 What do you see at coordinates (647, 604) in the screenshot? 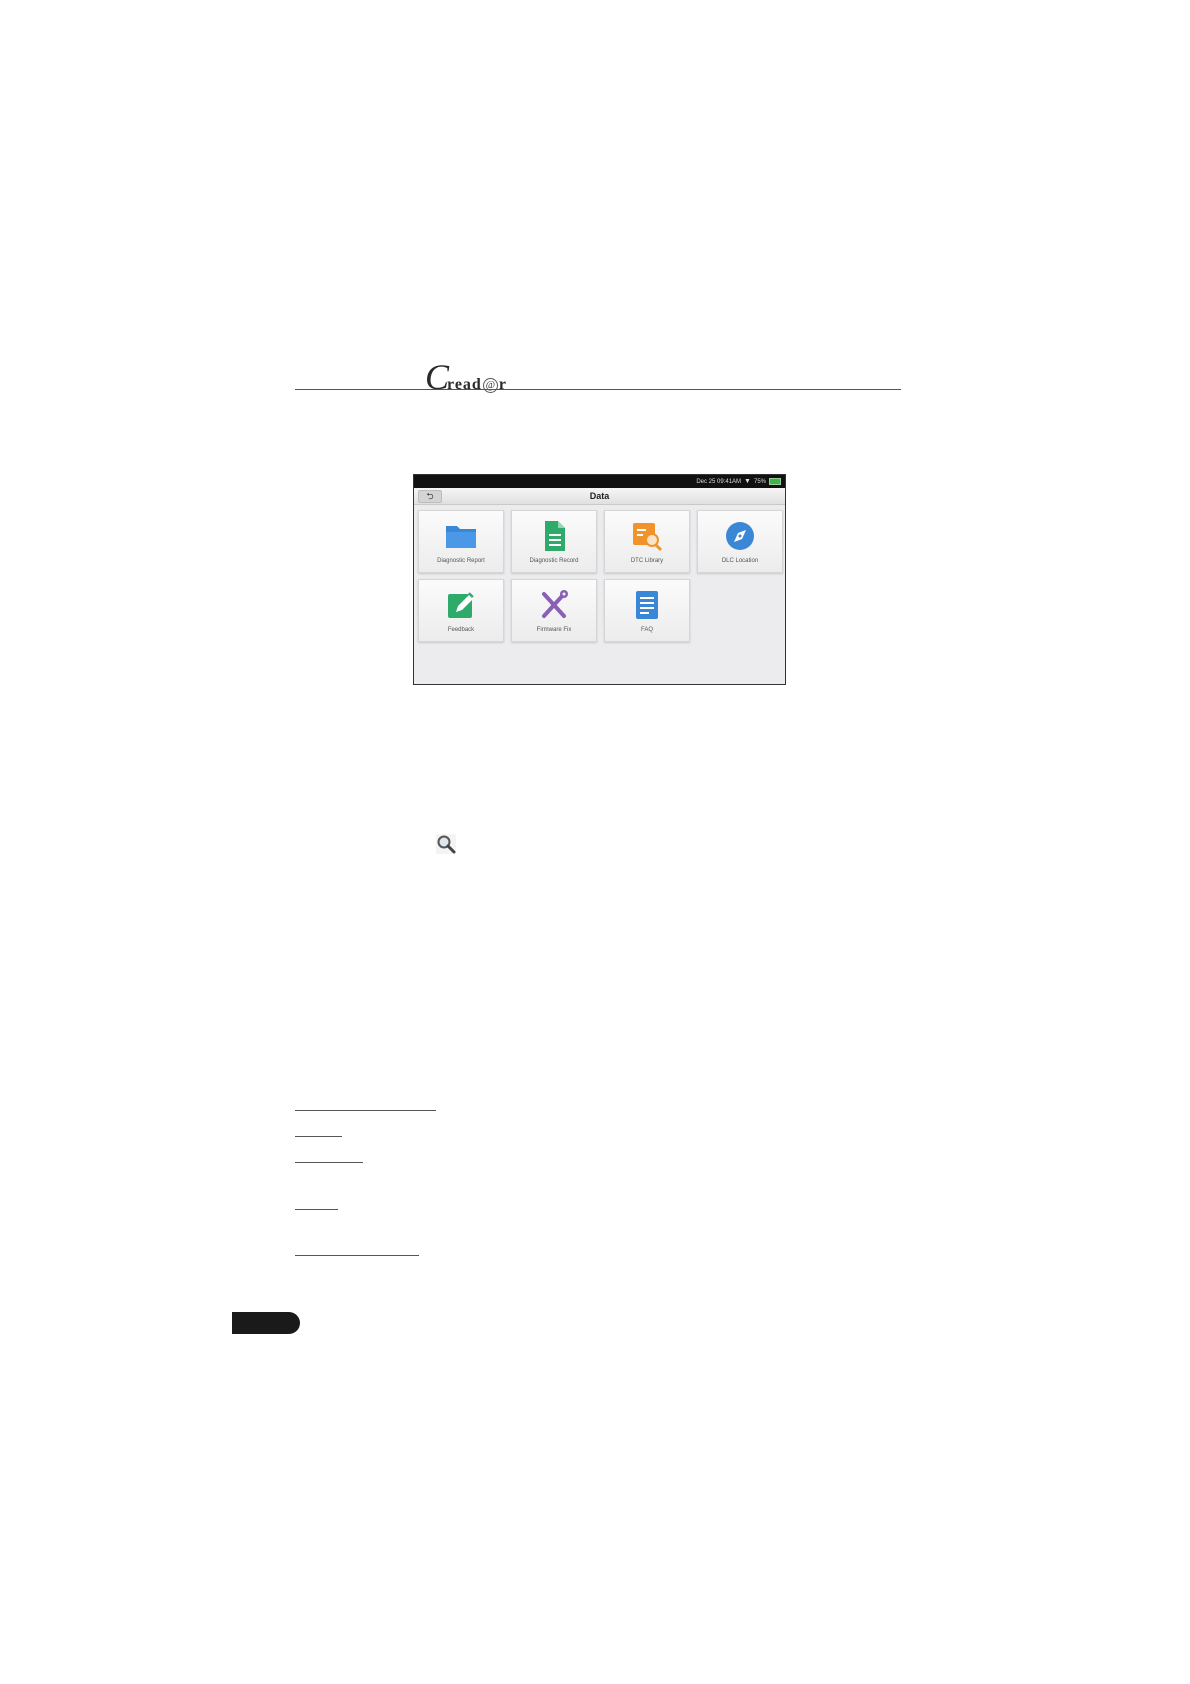
I see `list-icon` at bounding box center [647, 604].